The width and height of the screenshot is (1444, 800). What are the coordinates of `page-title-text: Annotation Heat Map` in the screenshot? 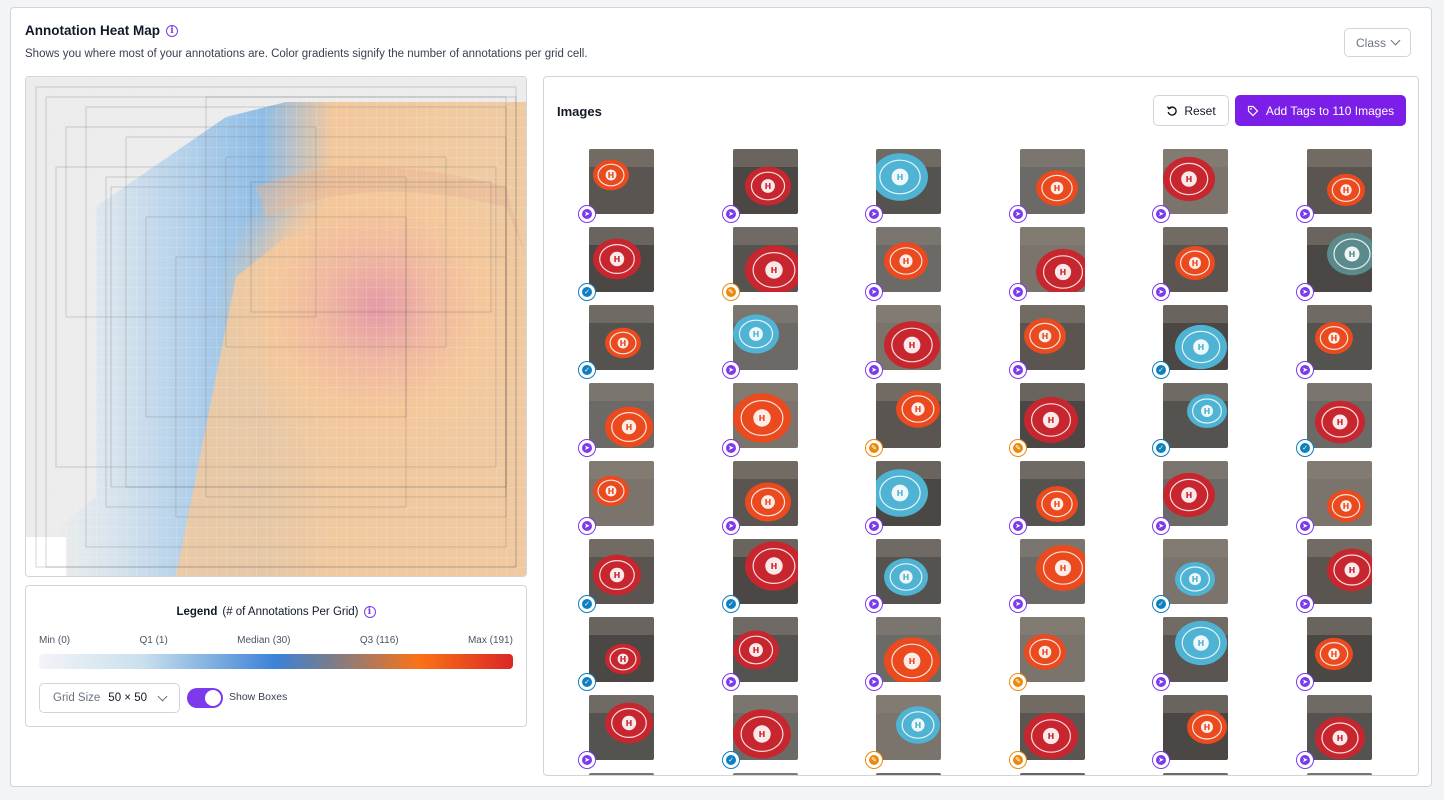 It's located at (92, 30).